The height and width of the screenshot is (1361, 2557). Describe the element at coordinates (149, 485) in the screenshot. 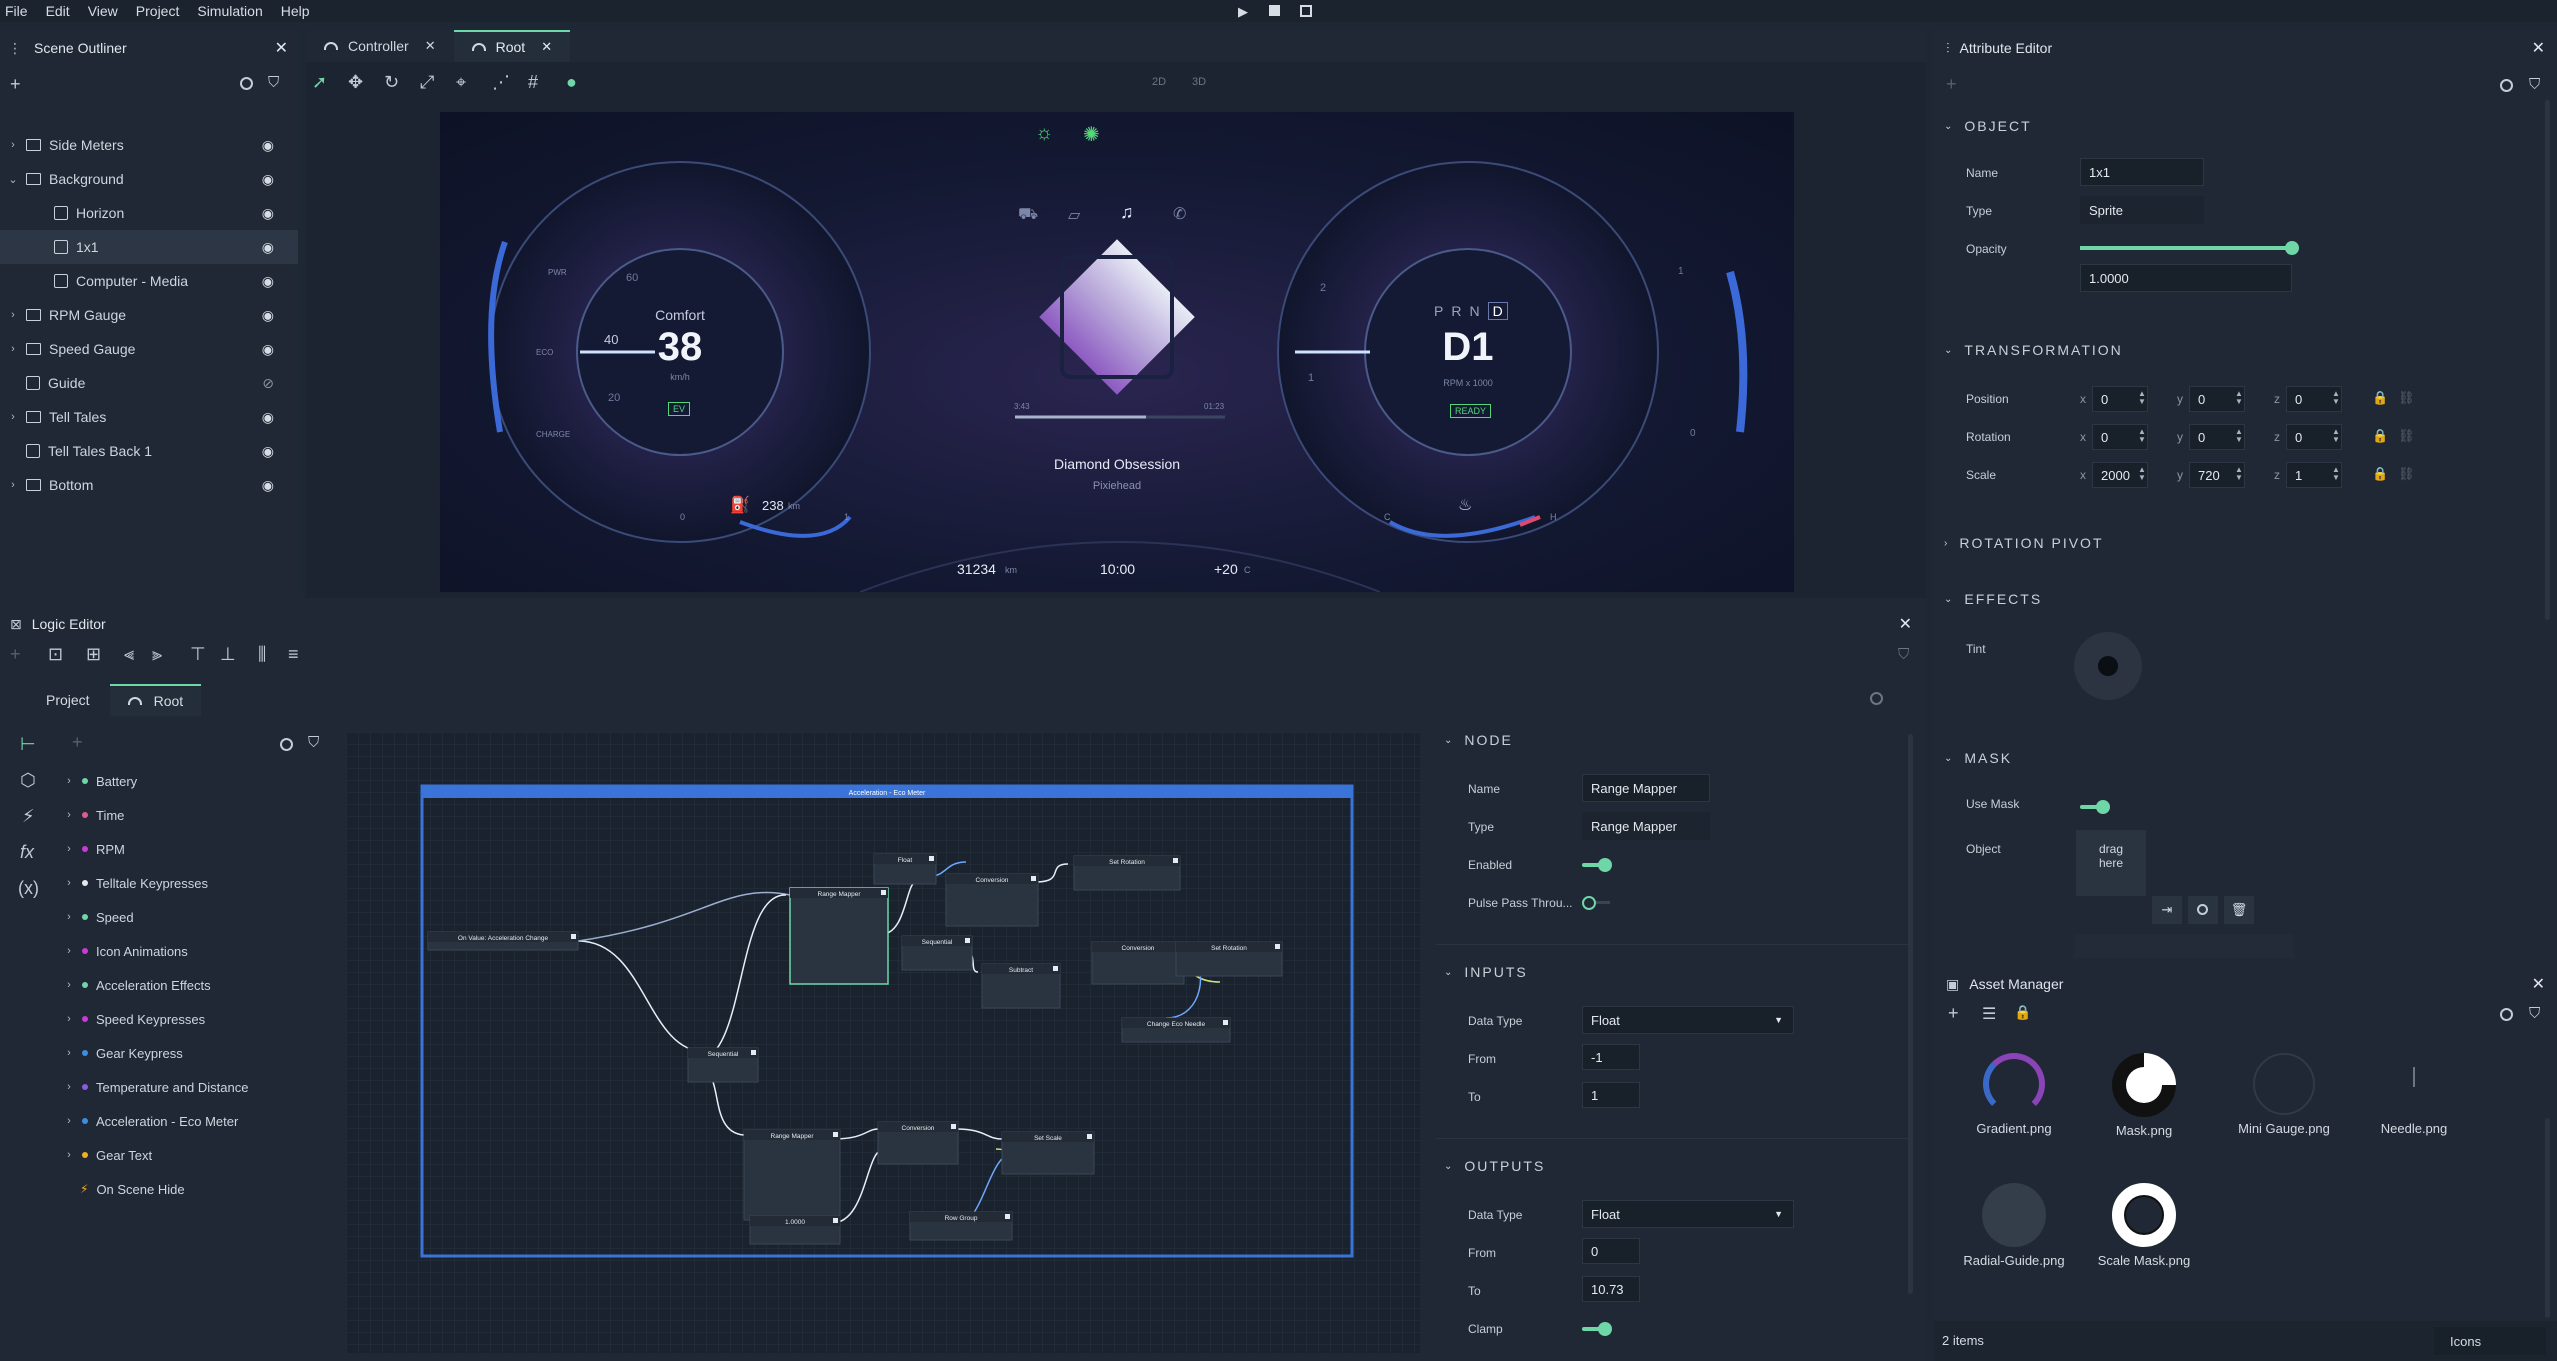

I see `outliner-item: › Bottom ◉` at that location.